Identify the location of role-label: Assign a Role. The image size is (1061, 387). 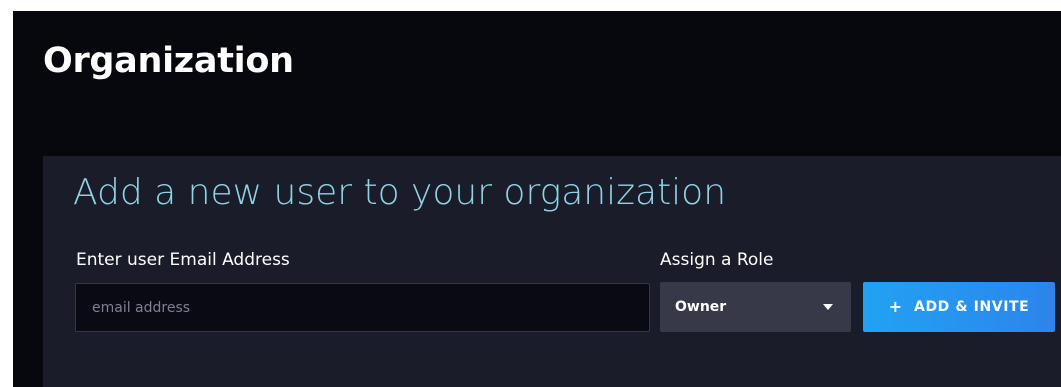
(717, 260).